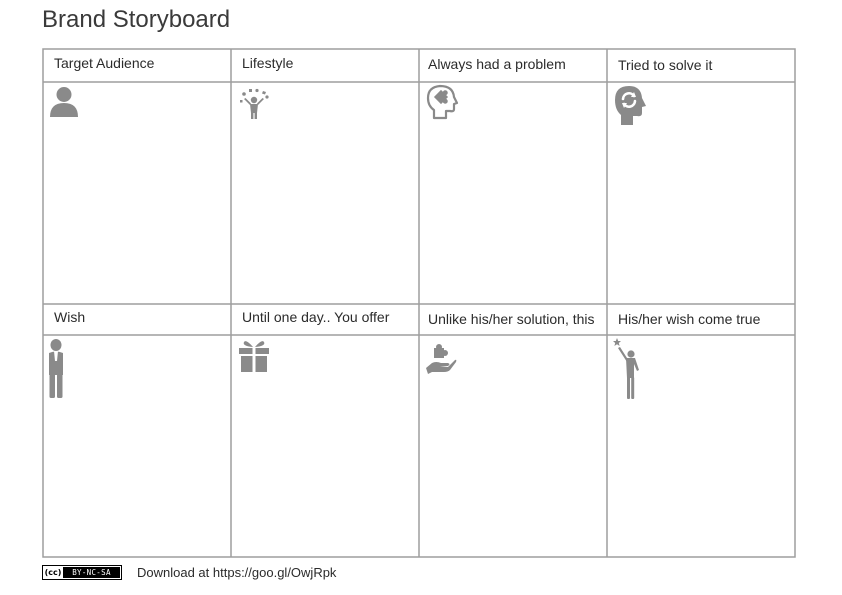 Image resolution: width=842 pixels, height=595 pixels. I want to click on gift-icon, so click(254, 356).